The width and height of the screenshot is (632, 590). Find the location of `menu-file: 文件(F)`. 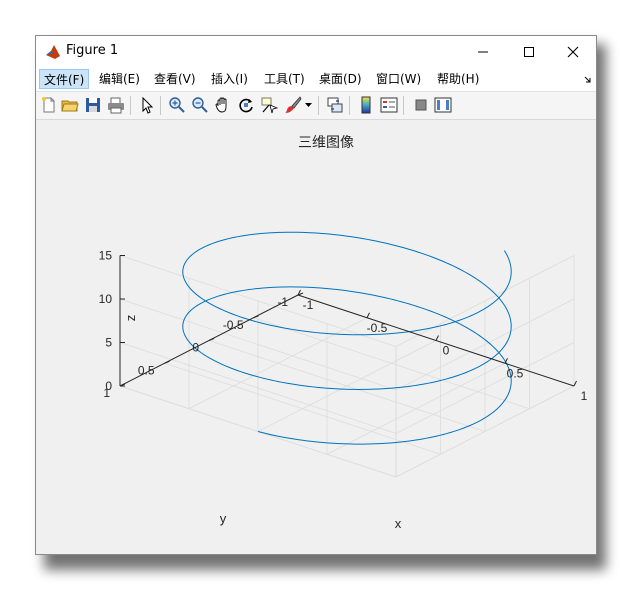

menu-file: 文件(F) is located at coordinates (64, 79).